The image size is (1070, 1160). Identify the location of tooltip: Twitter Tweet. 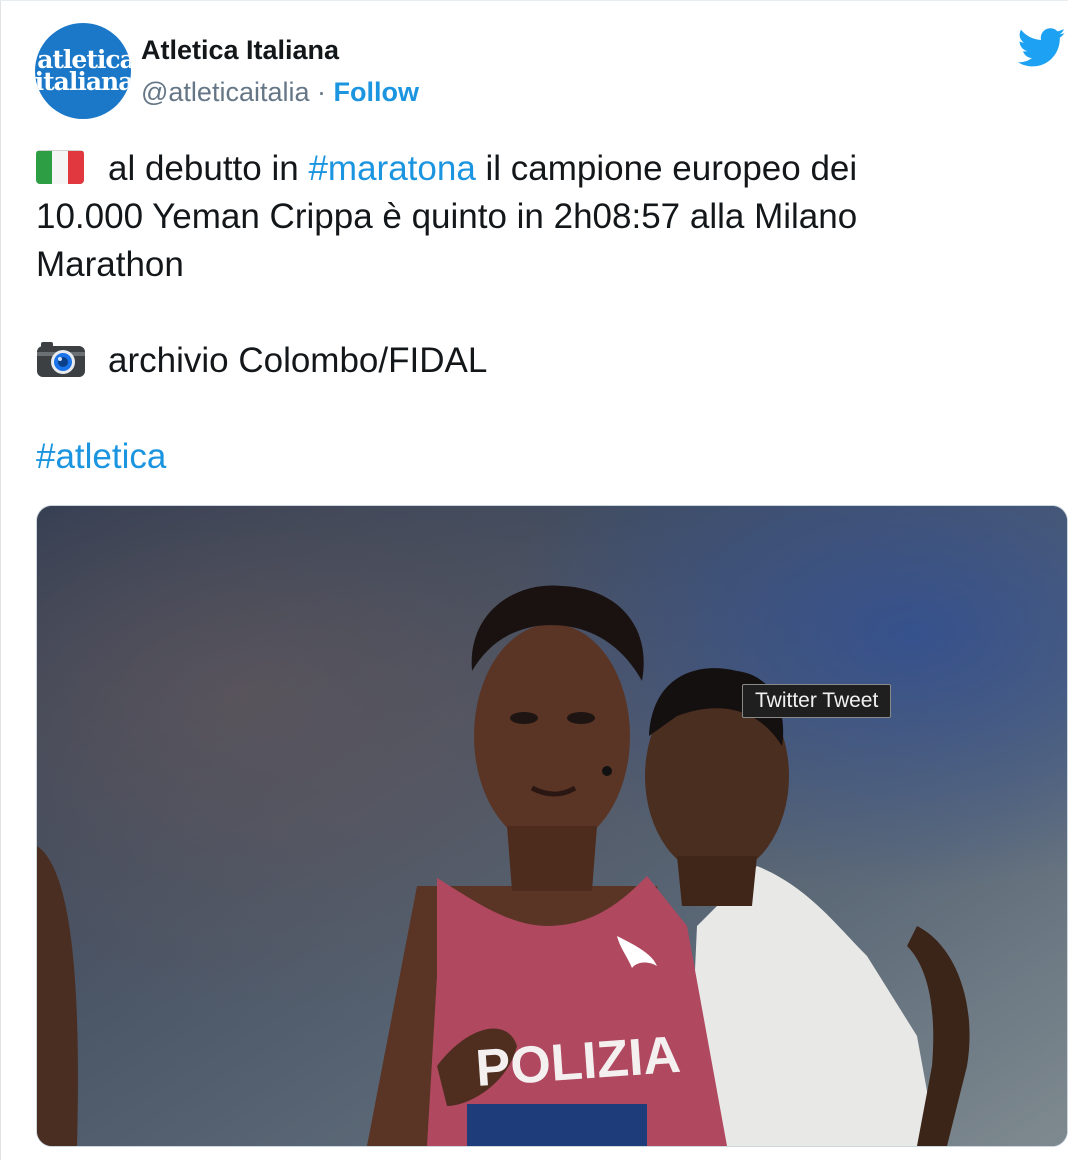
(817, 701).